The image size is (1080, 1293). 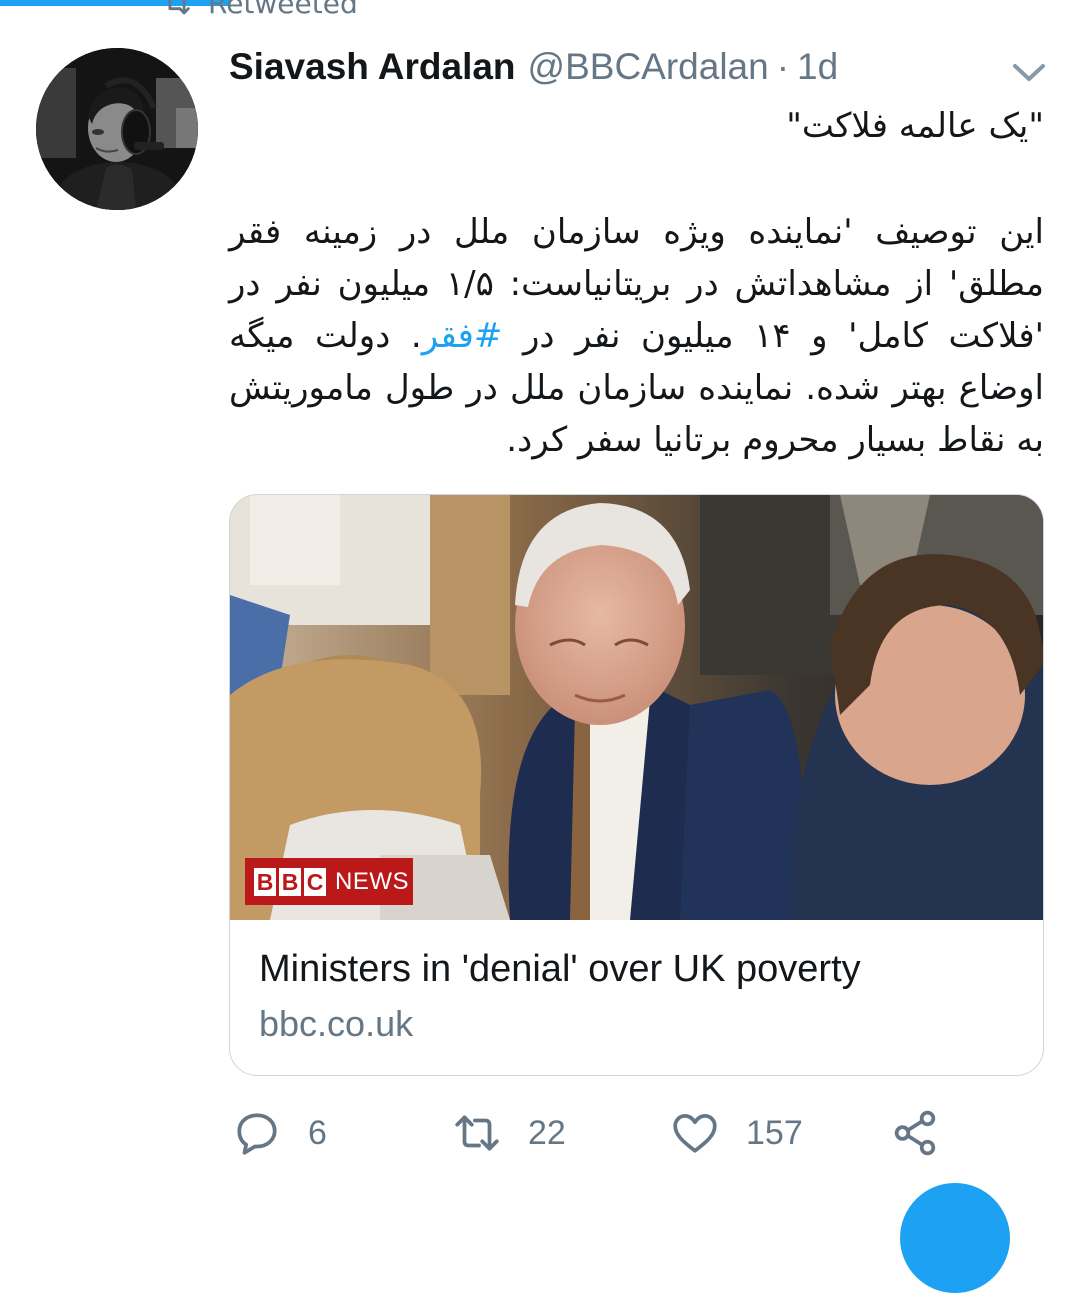 I want to click on bbc-news-word: NEWS, so click(x=372, y=881).